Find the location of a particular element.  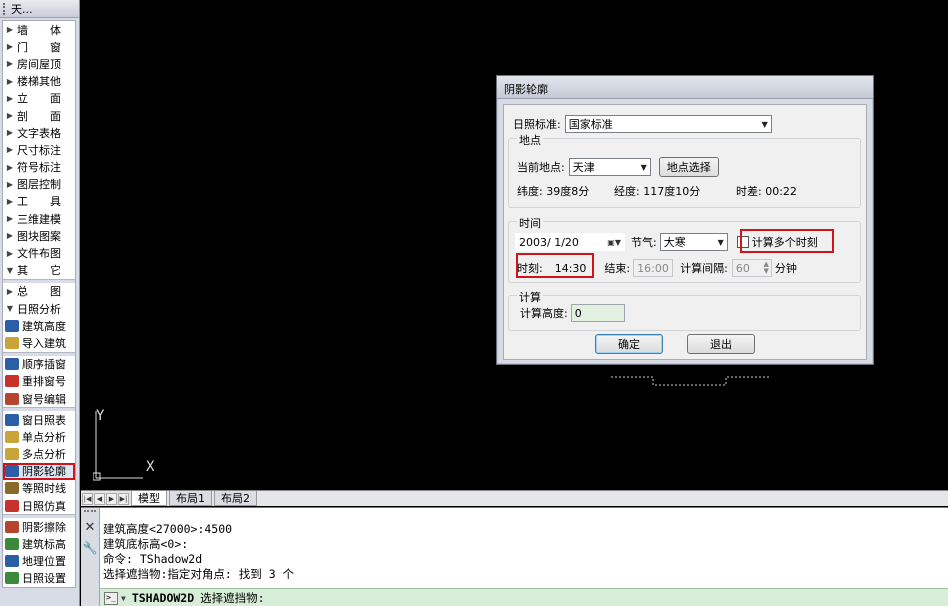

palette-item: 窗日照表 is located at coordinates (39, 419).